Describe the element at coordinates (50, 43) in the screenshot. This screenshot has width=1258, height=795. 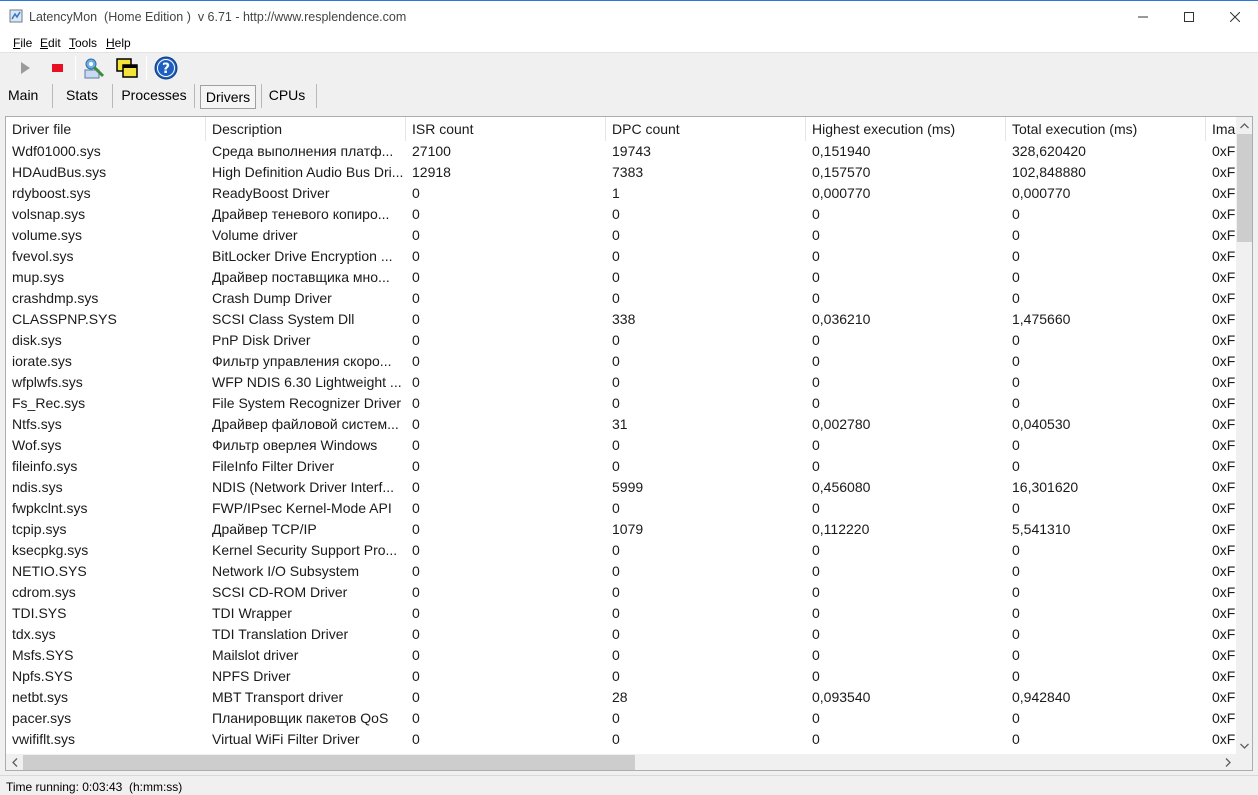
I see `menu-edit: Edit` at that location.